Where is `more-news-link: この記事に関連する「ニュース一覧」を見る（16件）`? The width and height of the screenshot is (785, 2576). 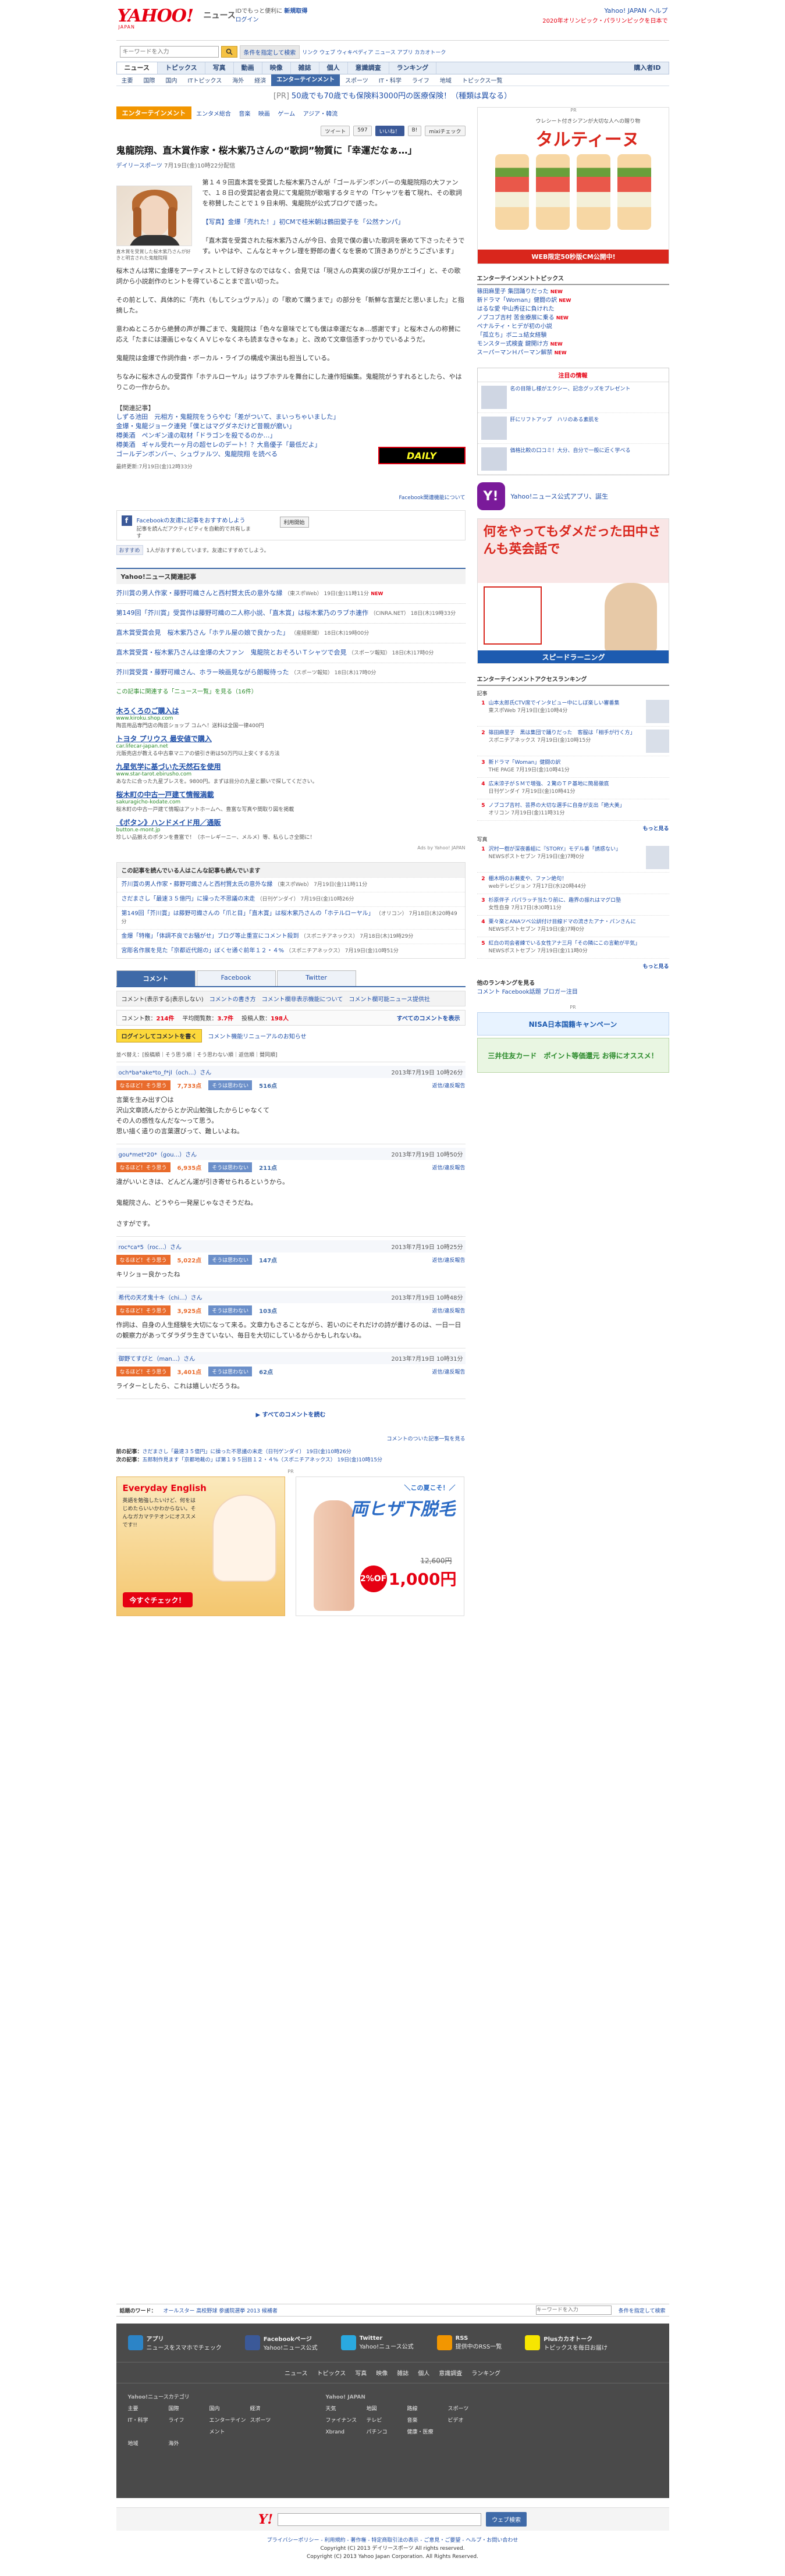
more-news-link: この記事に関連する「ニュース一覧」を見る（16件） is located at coordinates (291, 691).